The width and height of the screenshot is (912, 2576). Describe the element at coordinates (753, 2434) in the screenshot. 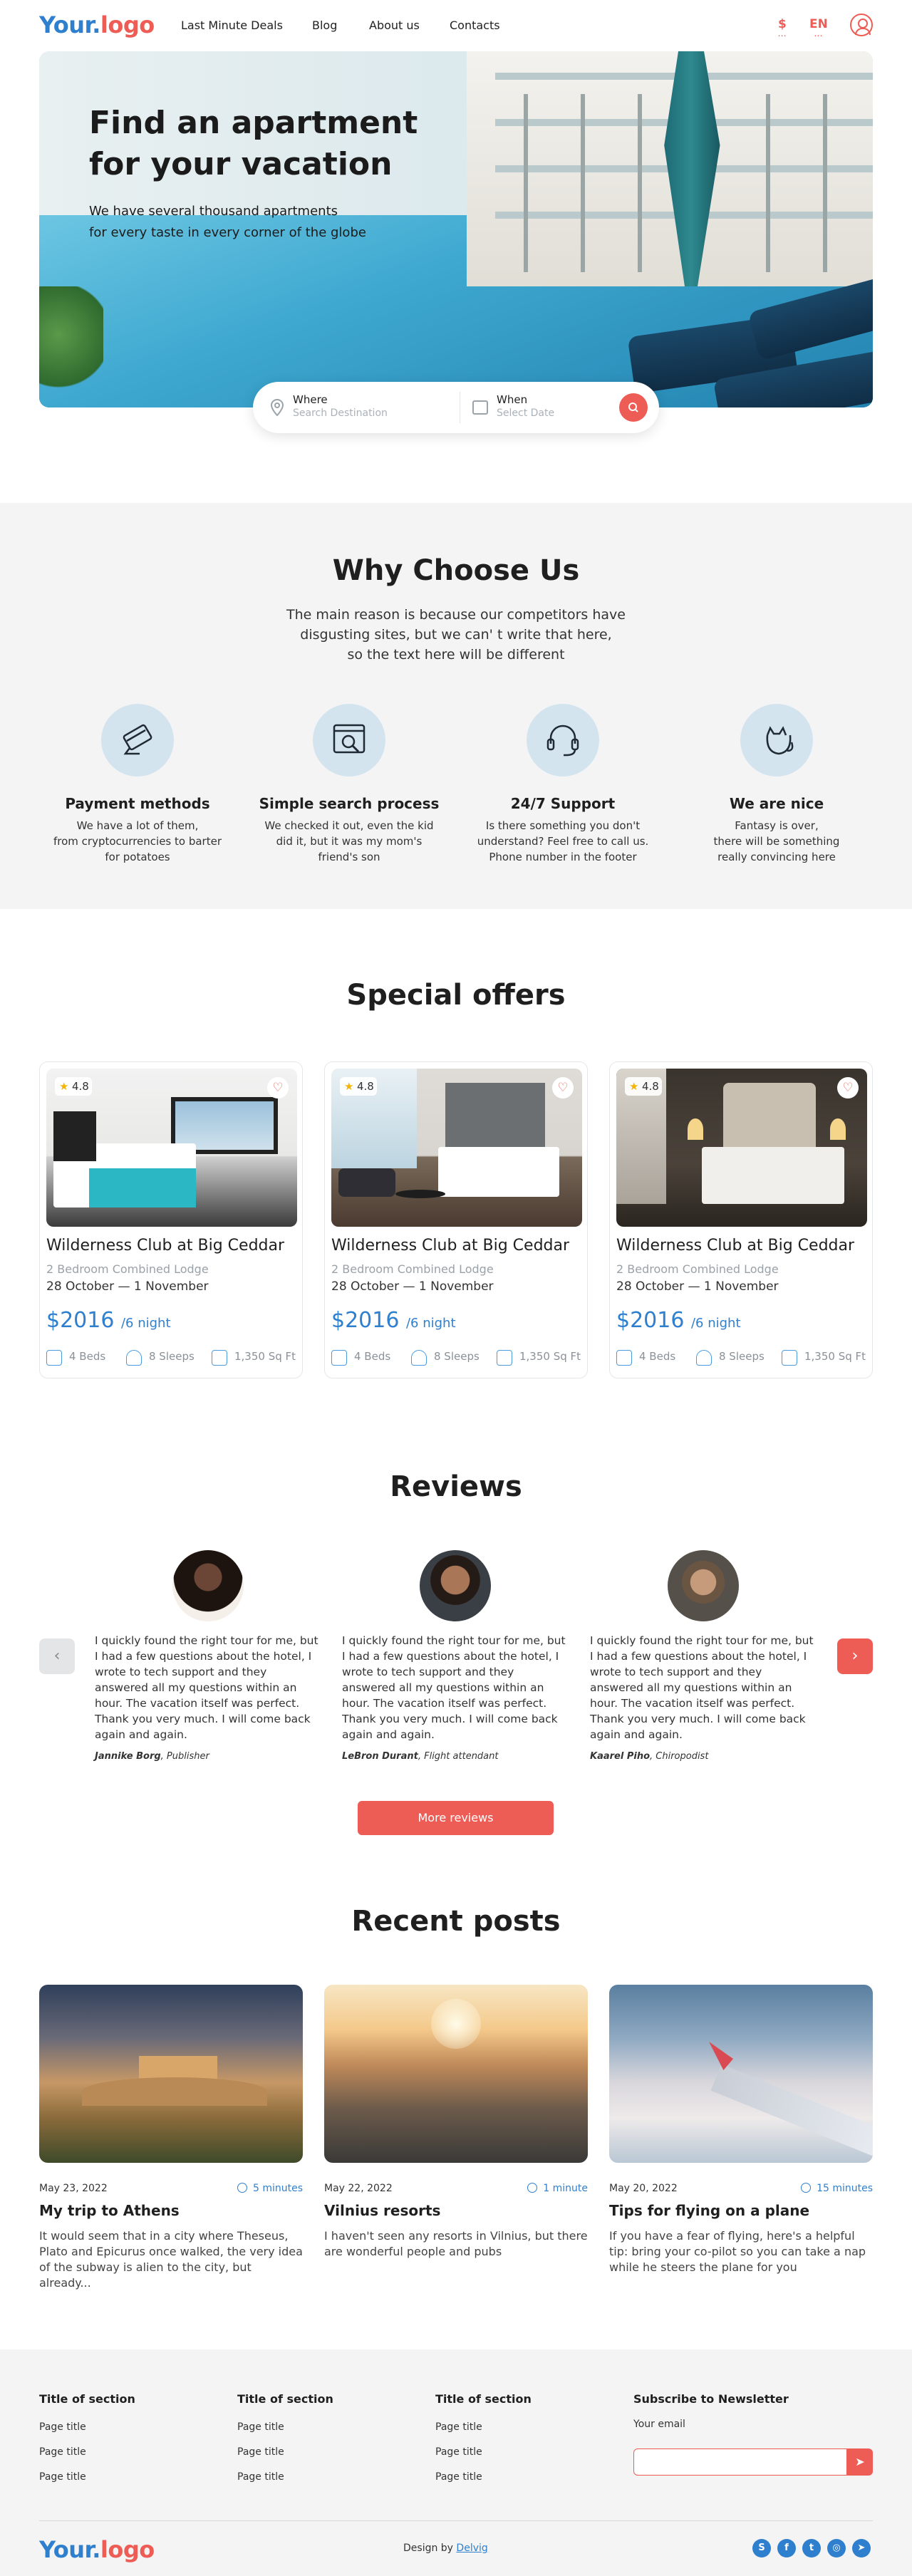

I see `newsletter: Subscribe to Newsletter Your email ➤` at that location.